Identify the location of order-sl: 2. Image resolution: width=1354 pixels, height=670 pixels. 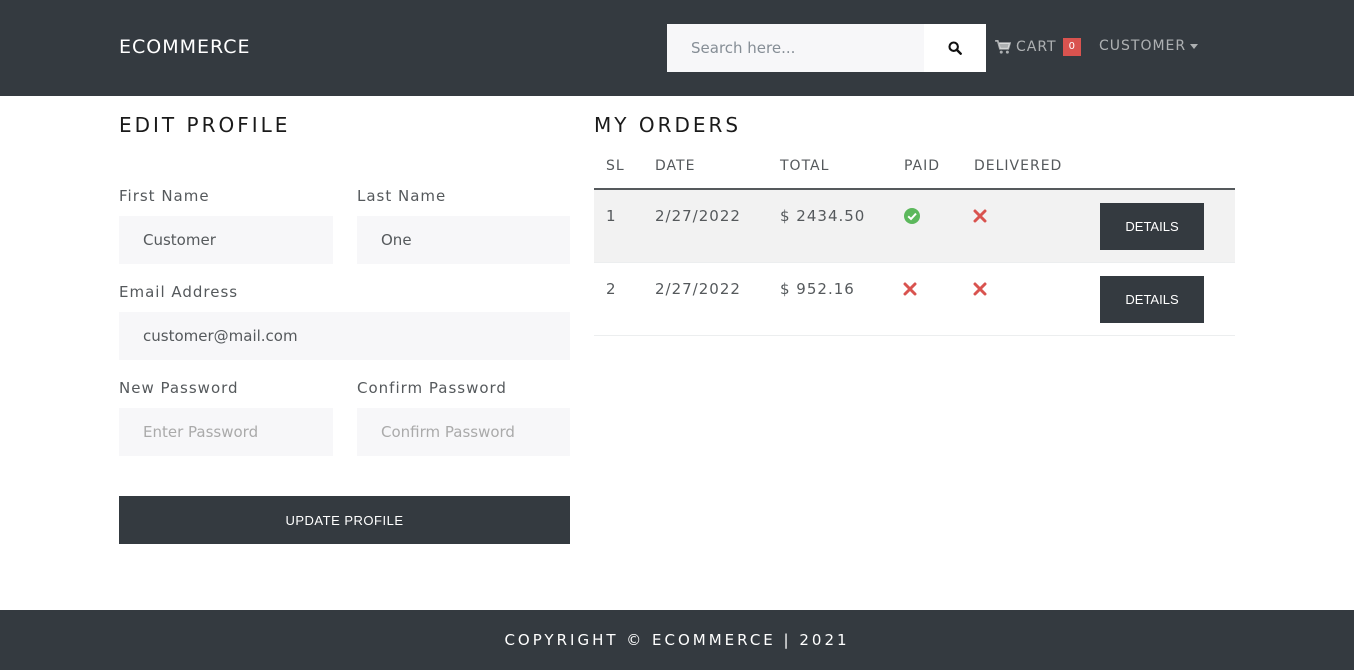
(611, 289).